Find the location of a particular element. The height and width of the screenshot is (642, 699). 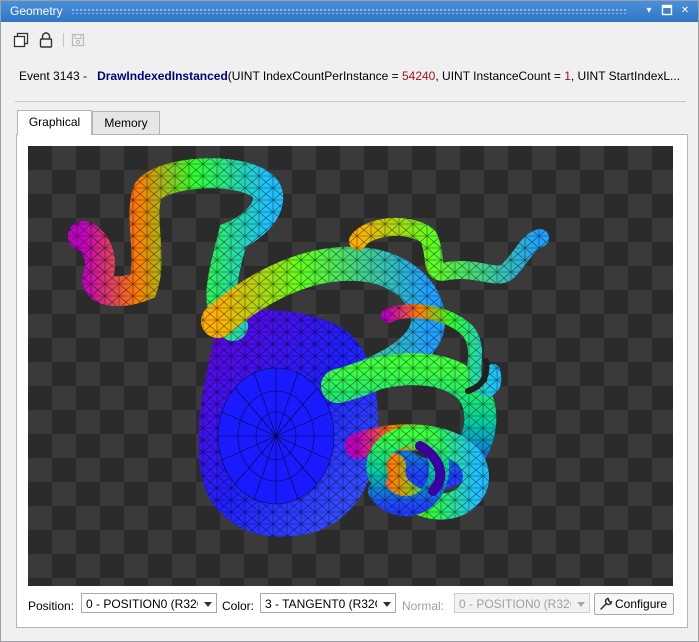

title-bar-grip is located at coordinates (349, 11).